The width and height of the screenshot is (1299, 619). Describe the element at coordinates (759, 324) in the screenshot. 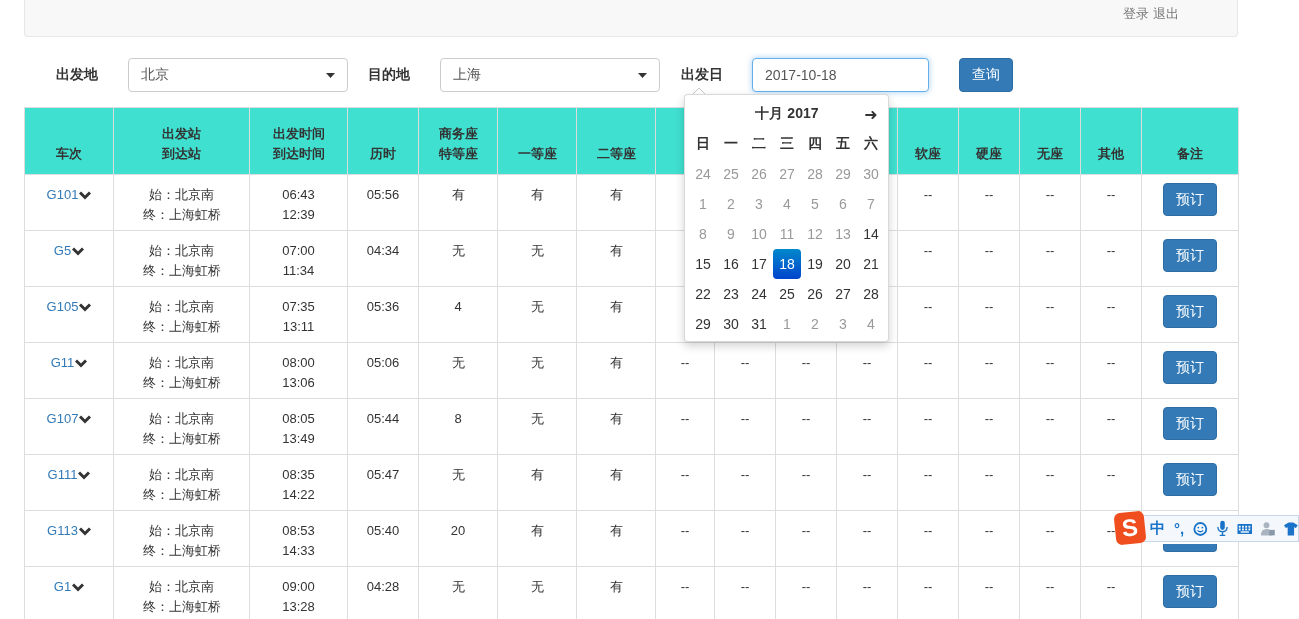

I see `calendar-day: 31` at that location.